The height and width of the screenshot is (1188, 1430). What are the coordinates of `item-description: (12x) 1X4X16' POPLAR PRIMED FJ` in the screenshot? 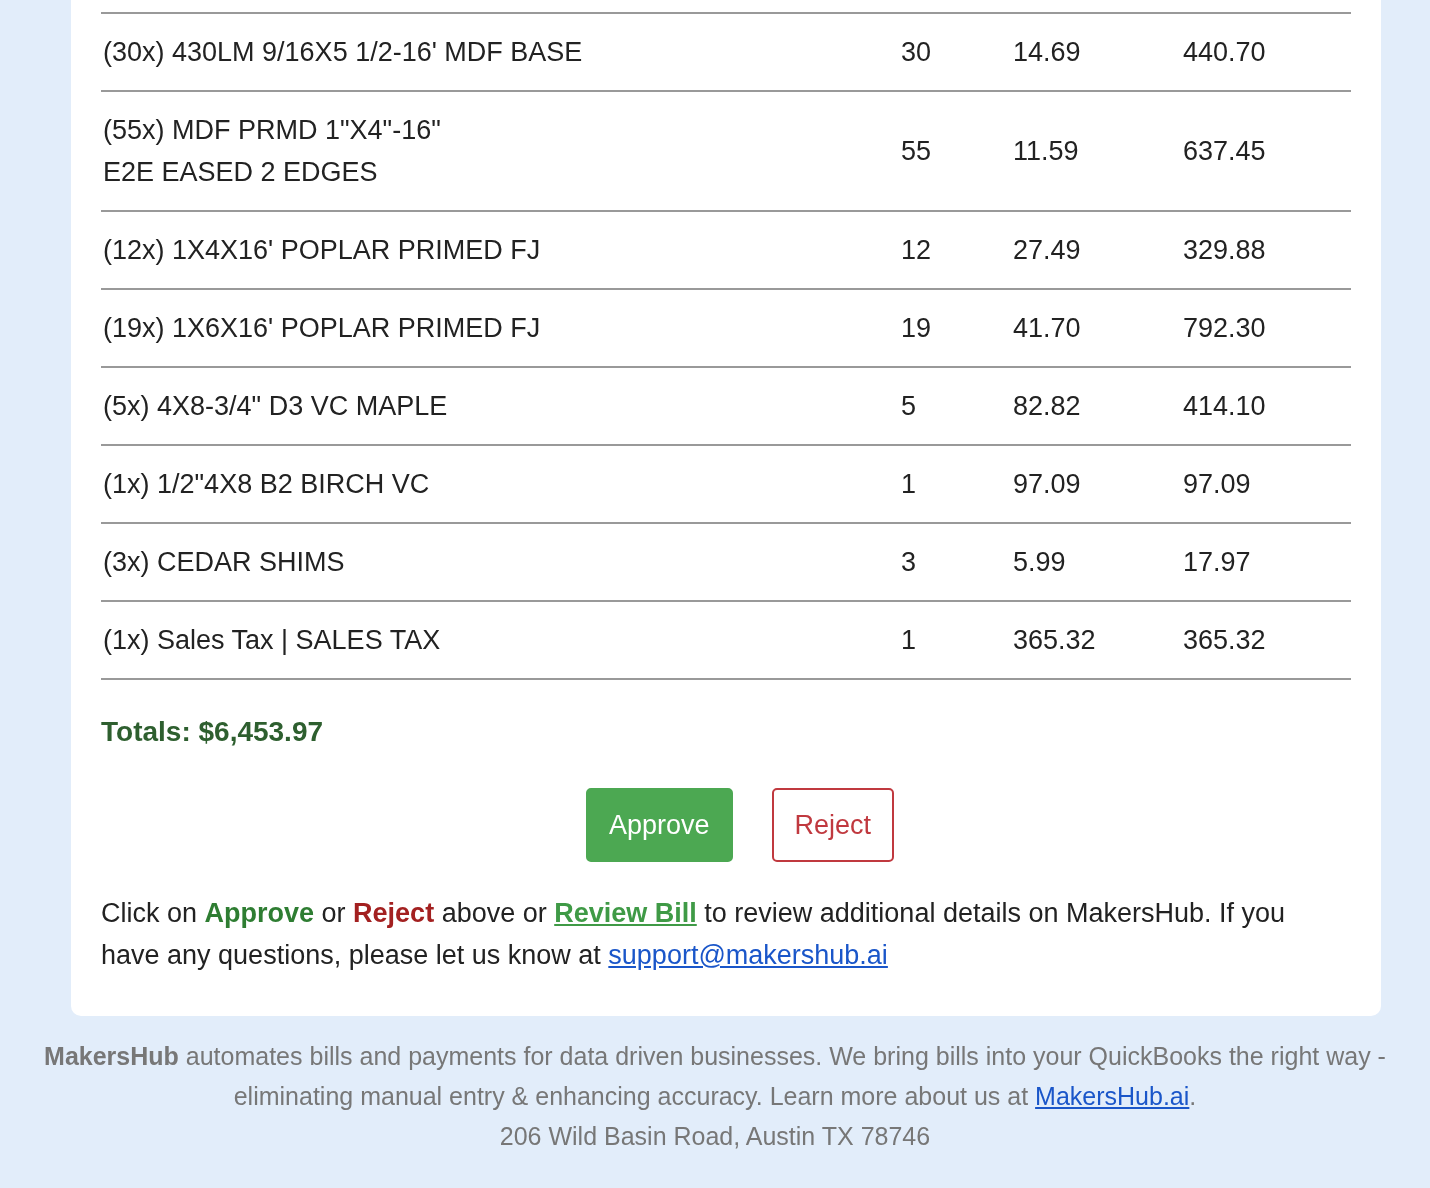 It's located at (501, 250).